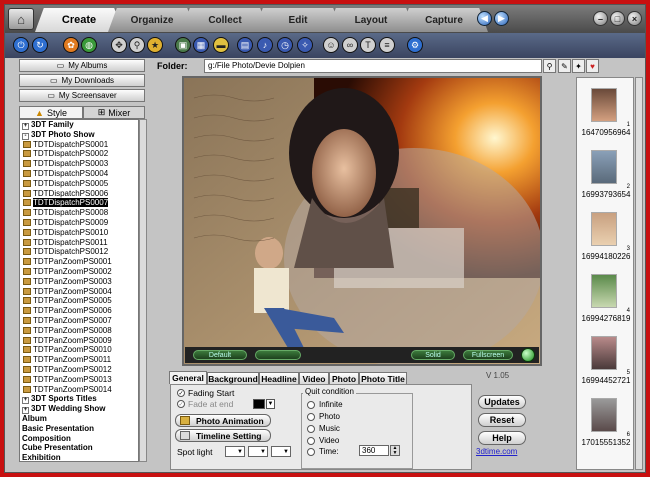  Describe the element at coordinates (79, 174) in the screenshot. I see `tree-item: TDTDispatchPS0004` at that location.